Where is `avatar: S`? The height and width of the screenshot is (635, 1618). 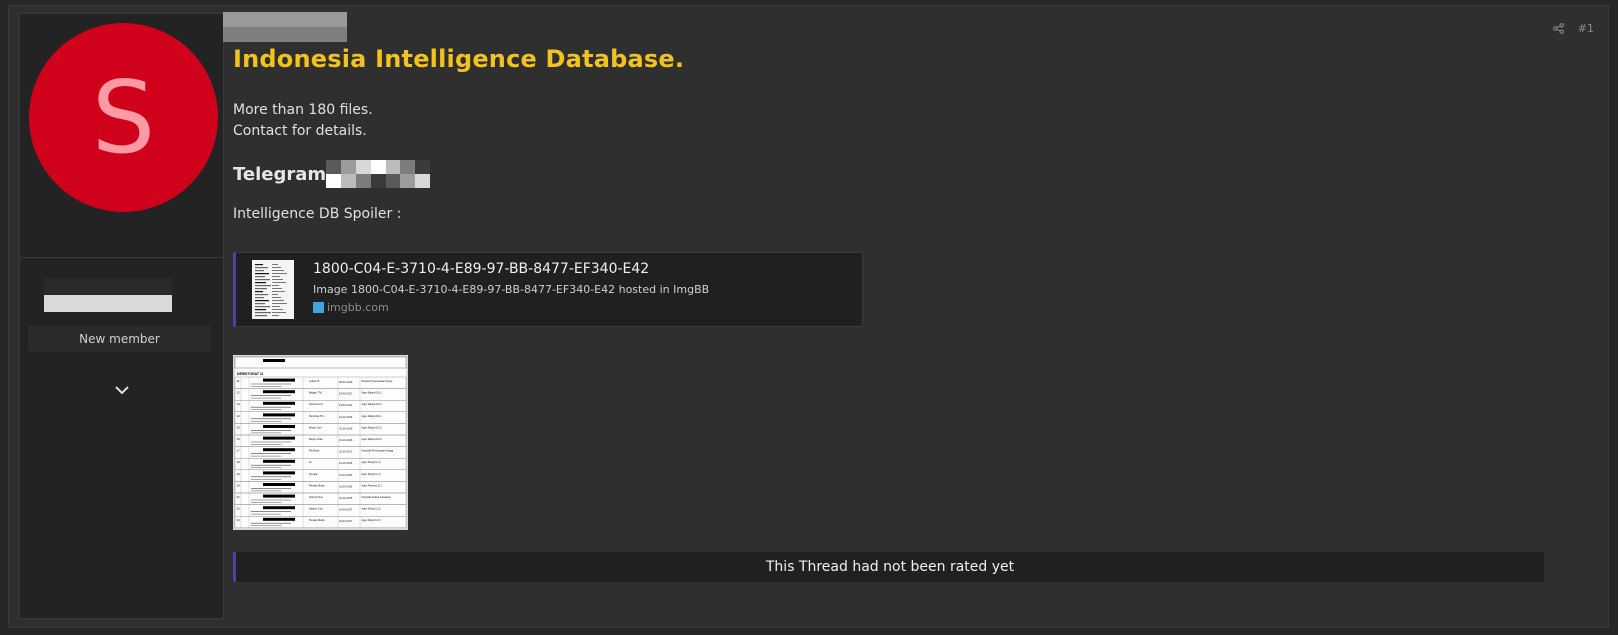 avatar: S is located at coordinates (123, 117).